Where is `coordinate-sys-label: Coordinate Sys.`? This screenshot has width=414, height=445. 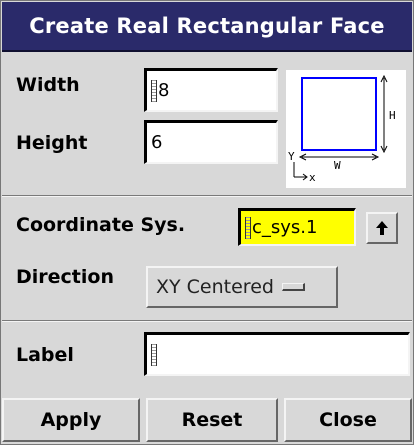 coordinate-sys-label: Coordinate Sys. is located at coordinates (101, 225).